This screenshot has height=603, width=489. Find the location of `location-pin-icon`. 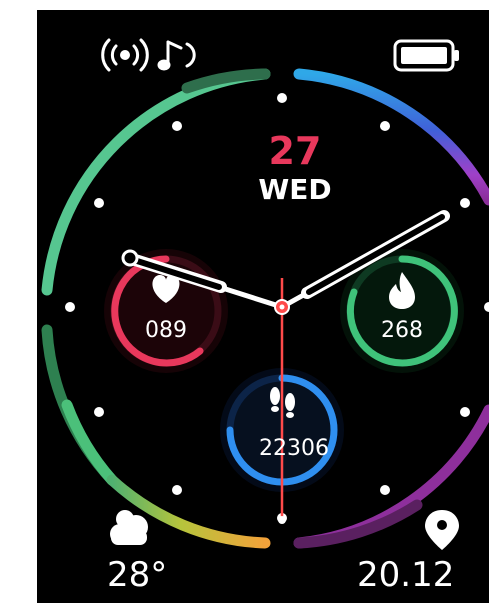

location-pin-icon is located at coordinates (442, 530).